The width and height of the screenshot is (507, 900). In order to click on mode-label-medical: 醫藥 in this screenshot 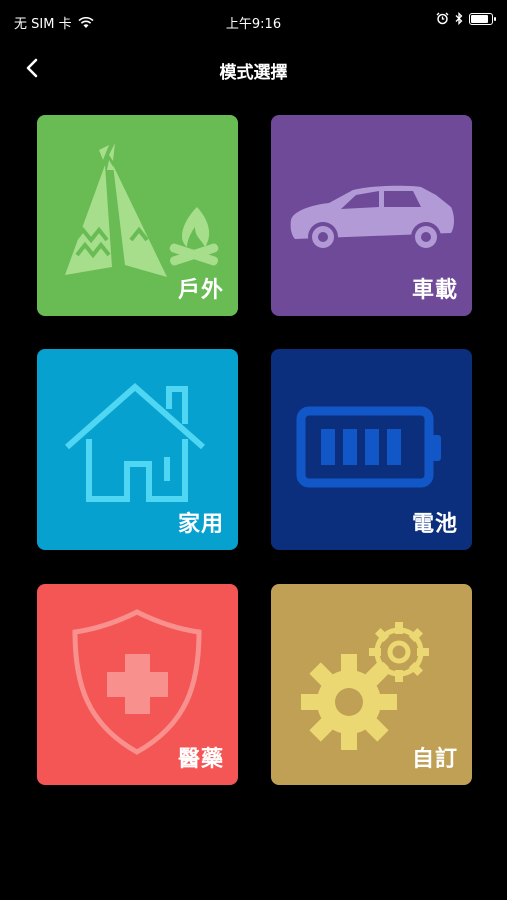, I will do `click(200, 759)`.